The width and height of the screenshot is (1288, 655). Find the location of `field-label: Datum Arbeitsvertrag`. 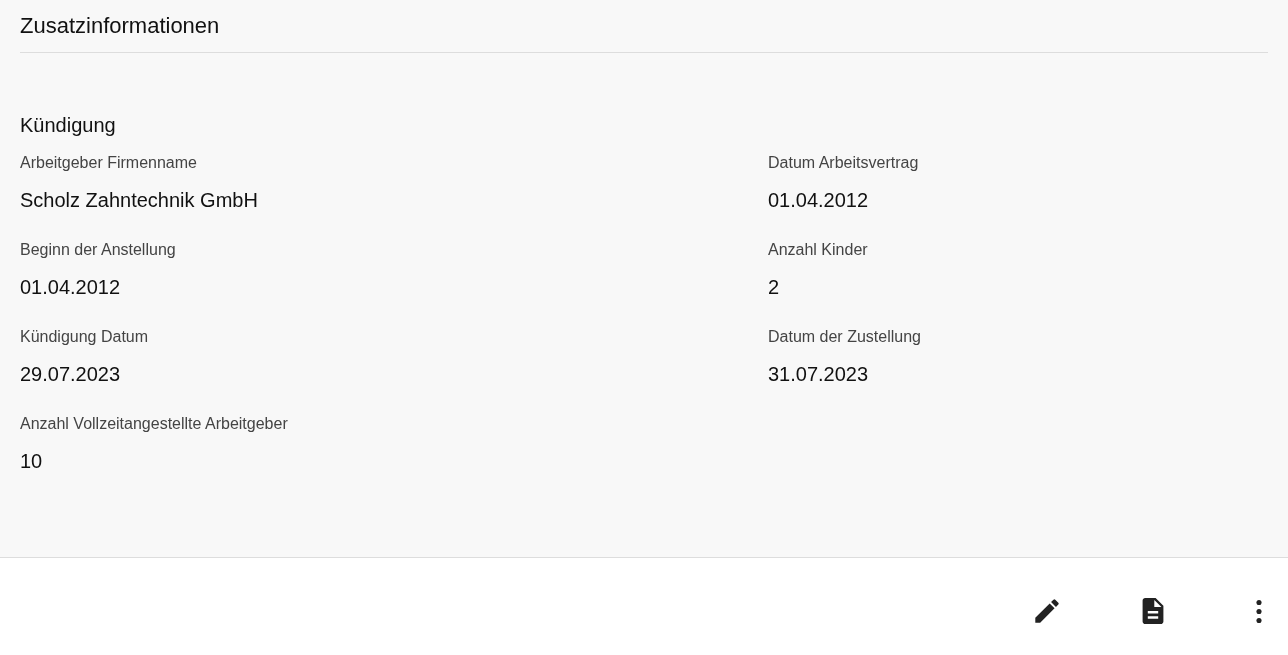

field-label: Datum Arbeitsvertrag is located at coordinates (844, 163).